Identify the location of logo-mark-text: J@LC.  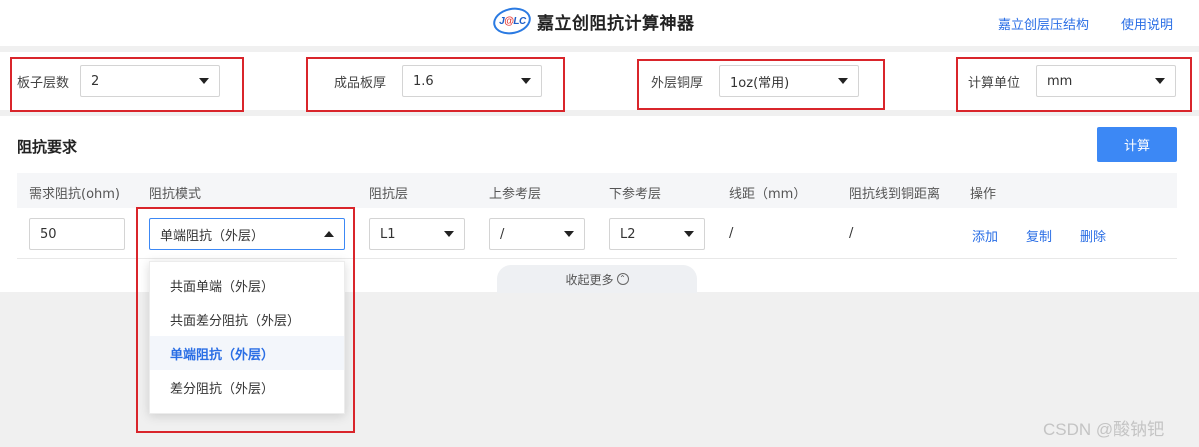
(512, 21).